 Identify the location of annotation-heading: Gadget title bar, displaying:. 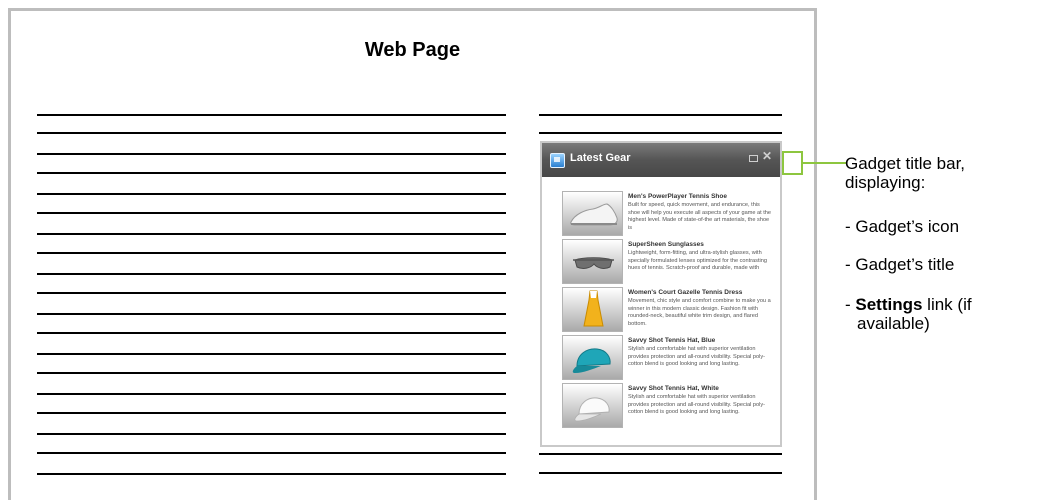
(905, 173).